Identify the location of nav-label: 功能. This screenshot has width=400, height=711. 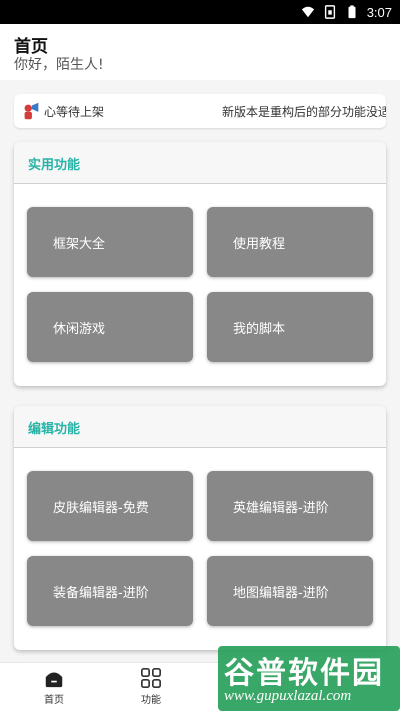
(151, 700).